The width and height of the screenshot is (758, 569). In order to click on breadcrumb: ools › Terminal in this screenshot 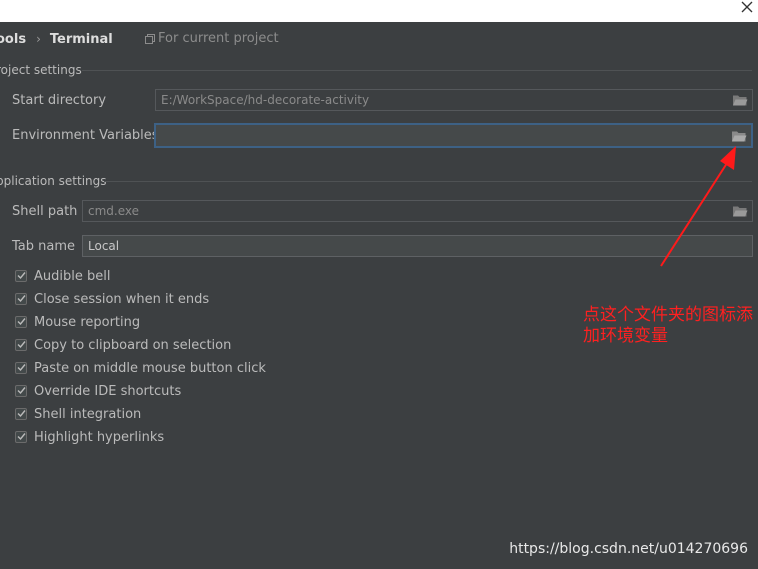, I will do `click(56, 39)`.